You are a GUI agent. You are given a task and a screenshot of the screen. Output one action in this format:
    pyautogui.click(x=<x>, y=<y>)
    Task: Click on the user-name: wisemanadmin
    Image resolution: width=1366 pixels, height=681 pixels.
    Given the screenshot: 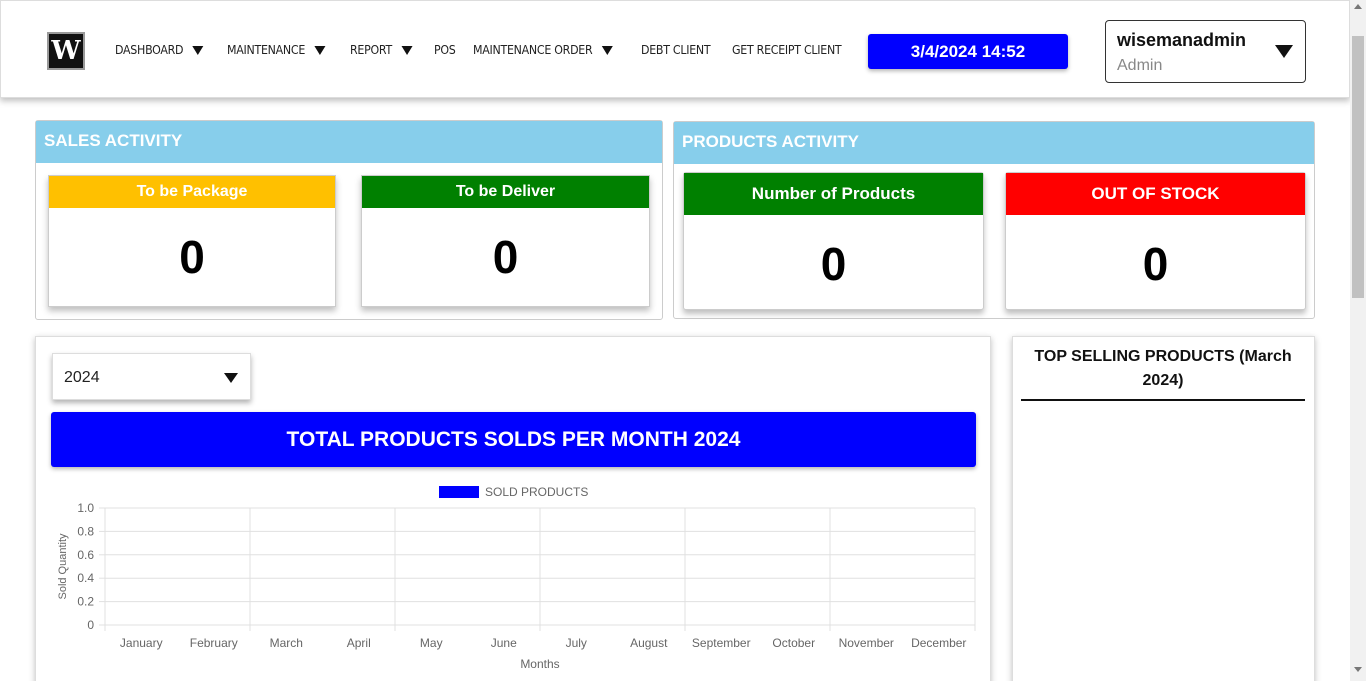 What is the action you would take?
    pyautogui.click(x=1182, y=40)
    